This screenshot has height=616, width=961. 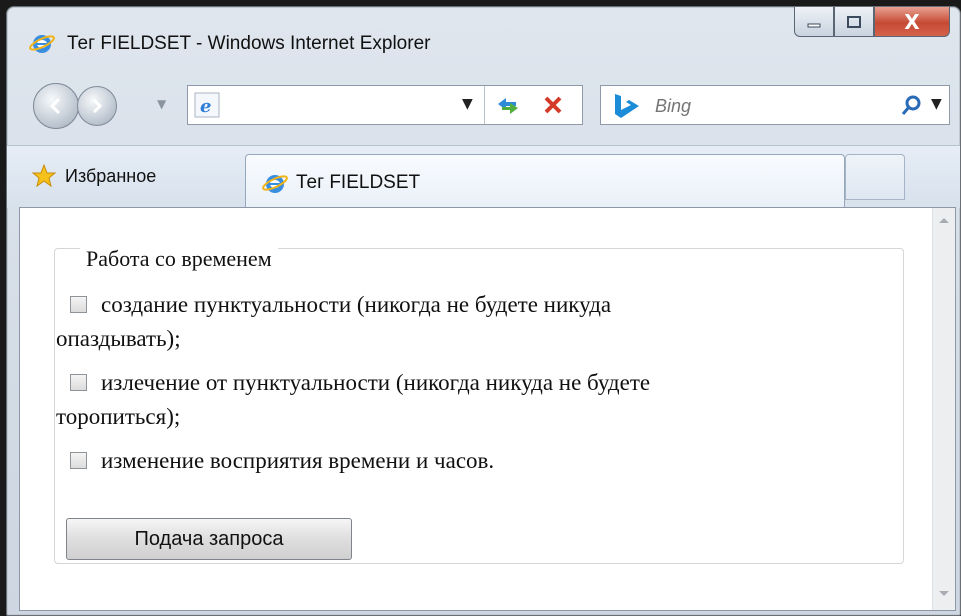 What do you see at coordinates (875, 177) in the screenshot?
I see `new-tab-button` at bounding box center [875, 177].